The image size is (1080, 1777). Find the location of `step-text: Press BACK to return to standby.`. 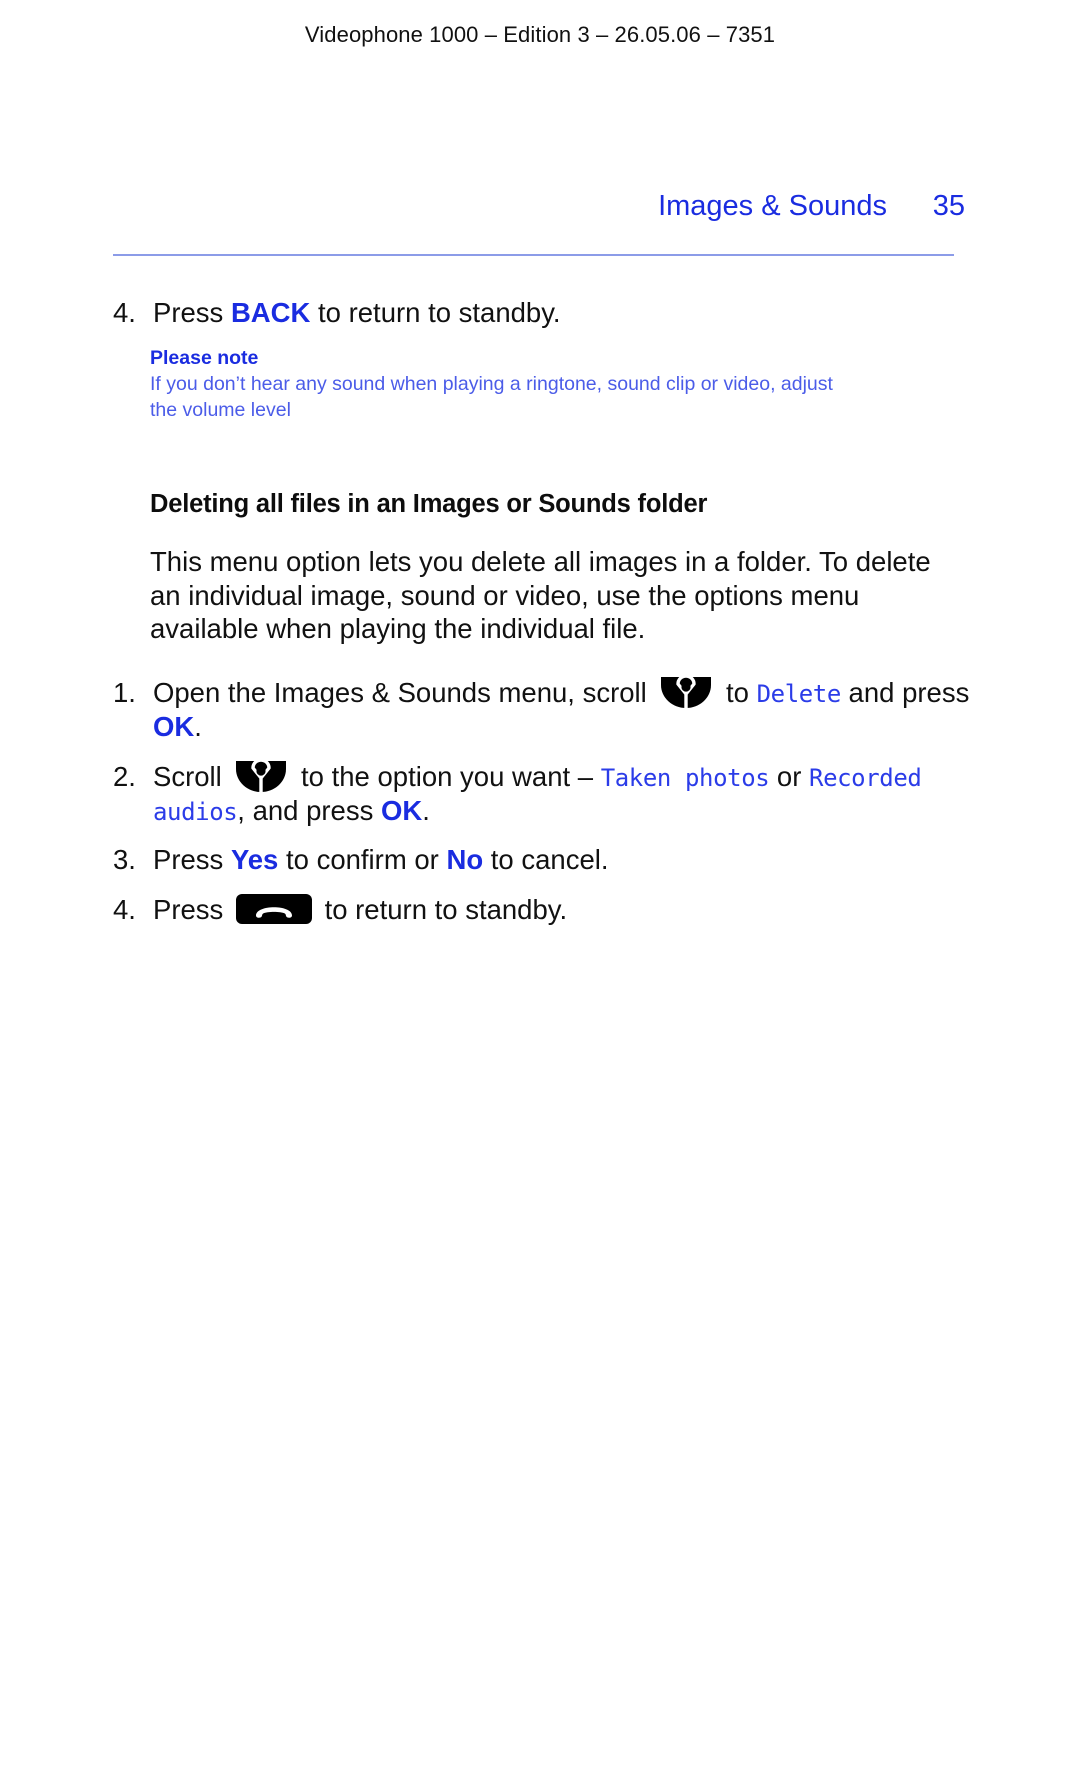

step-text: Press BACK to return to standby. is located at coordinates (563, 313).